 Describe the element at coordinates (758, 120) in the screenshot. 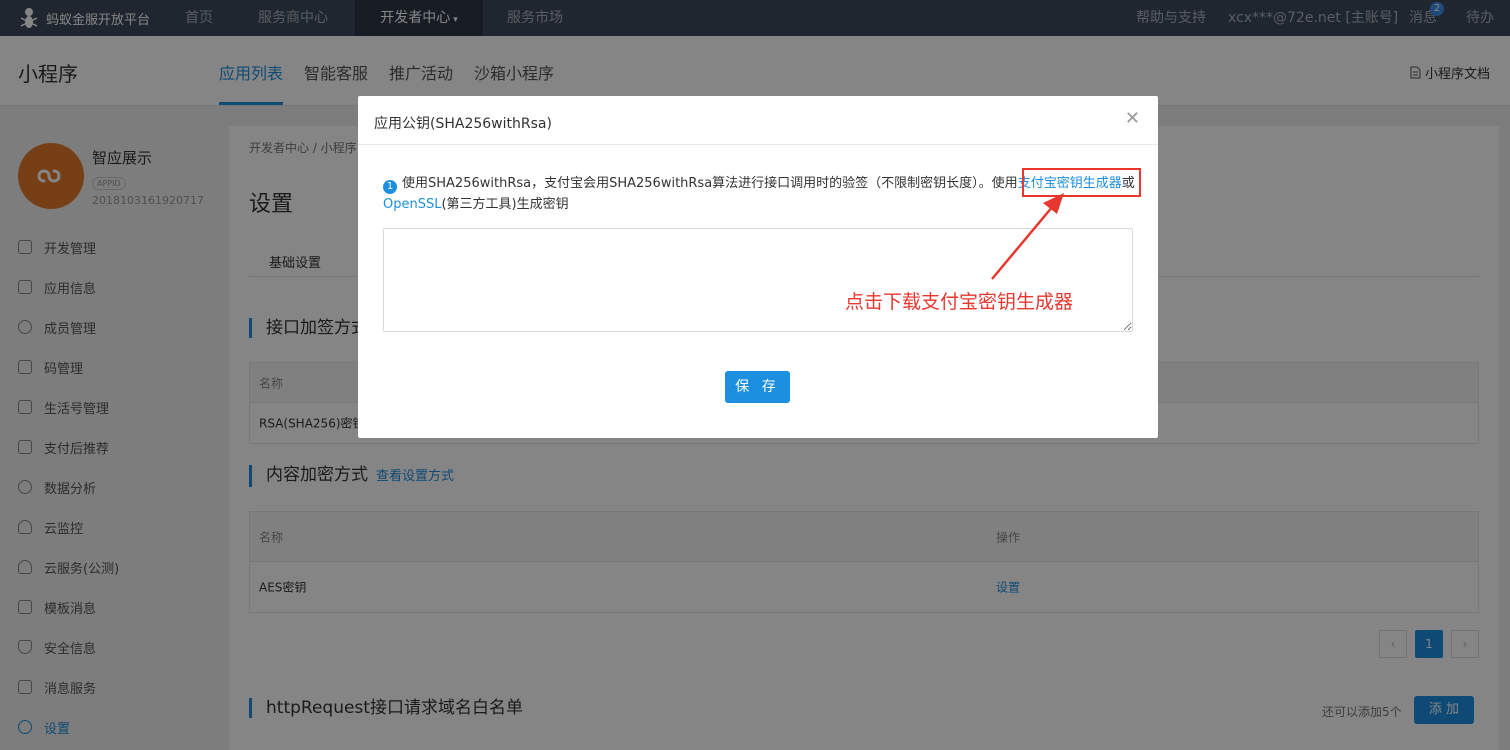

I see `modal-header: 应用公钥(SHA256withRsa) ✕` at that location.